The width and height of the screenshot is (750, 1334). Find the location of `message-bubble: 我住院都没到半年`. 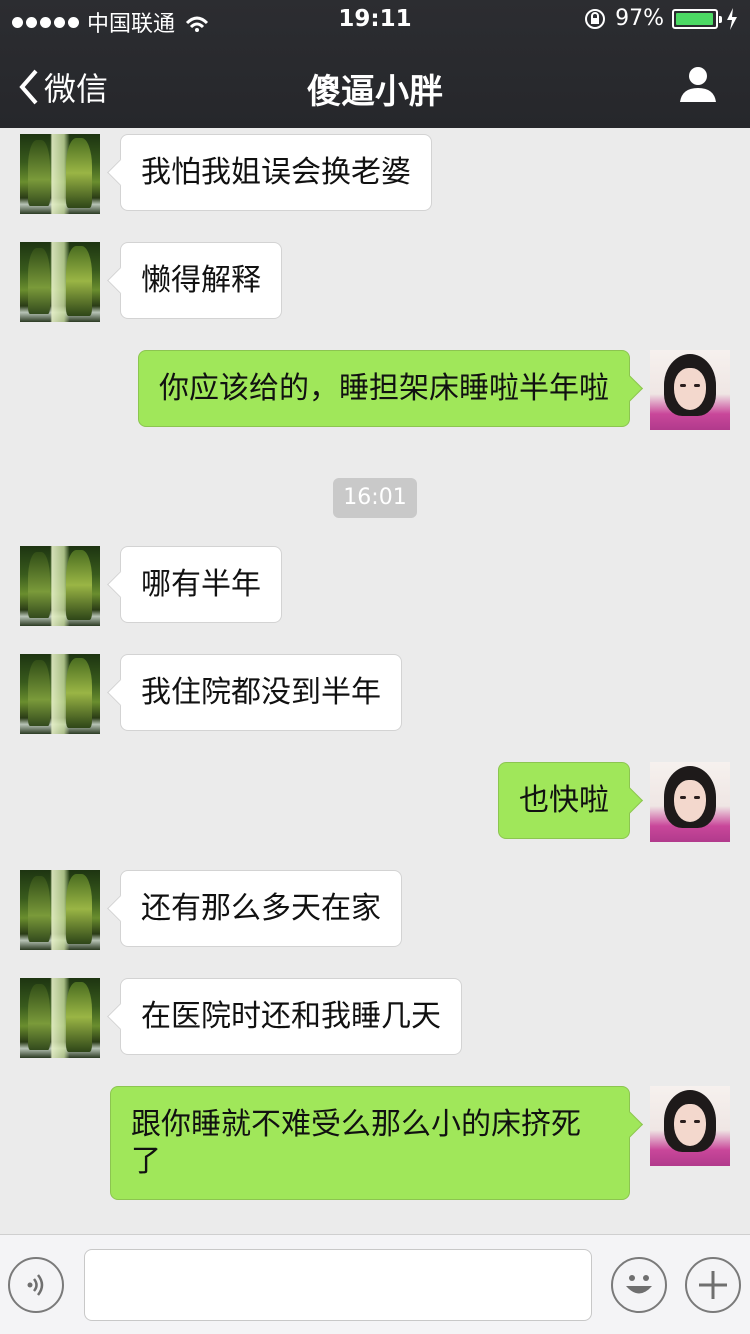

message-bubble: 我住院都没到半年 is located at coordinates (261, 692).